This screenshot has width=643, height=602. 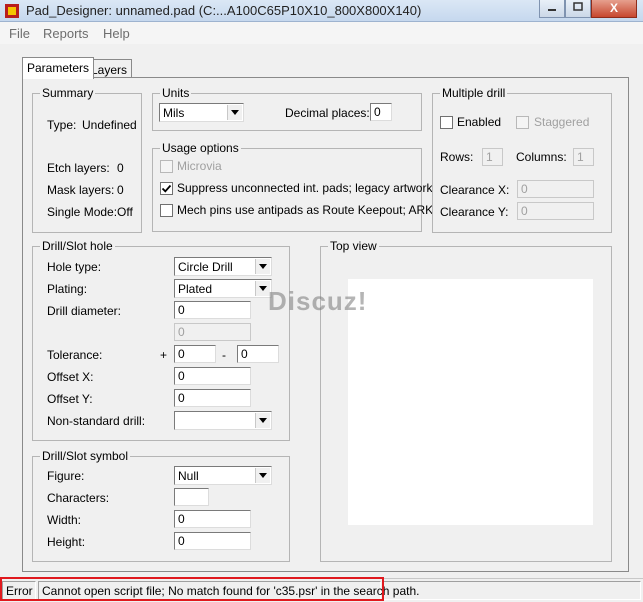 I want to click on summary-title: Summary, so click(x=68, y=93).